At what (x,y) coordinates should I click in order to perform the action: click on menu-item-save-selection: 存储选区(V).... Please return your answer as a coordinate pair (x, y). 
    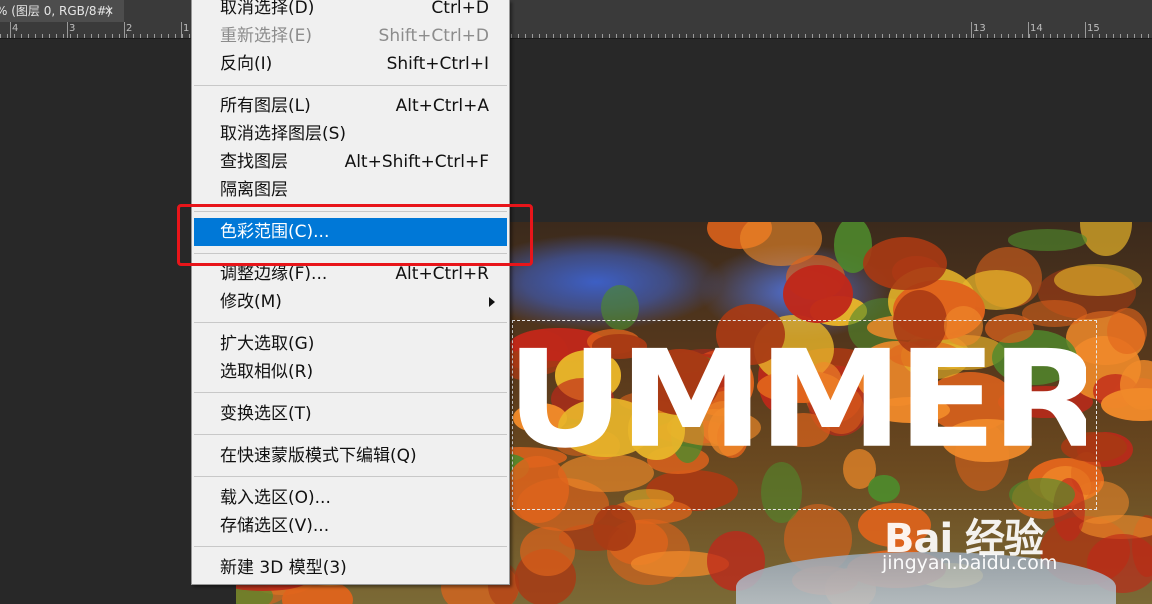
    Looking at the image, I should click on (350, 526).